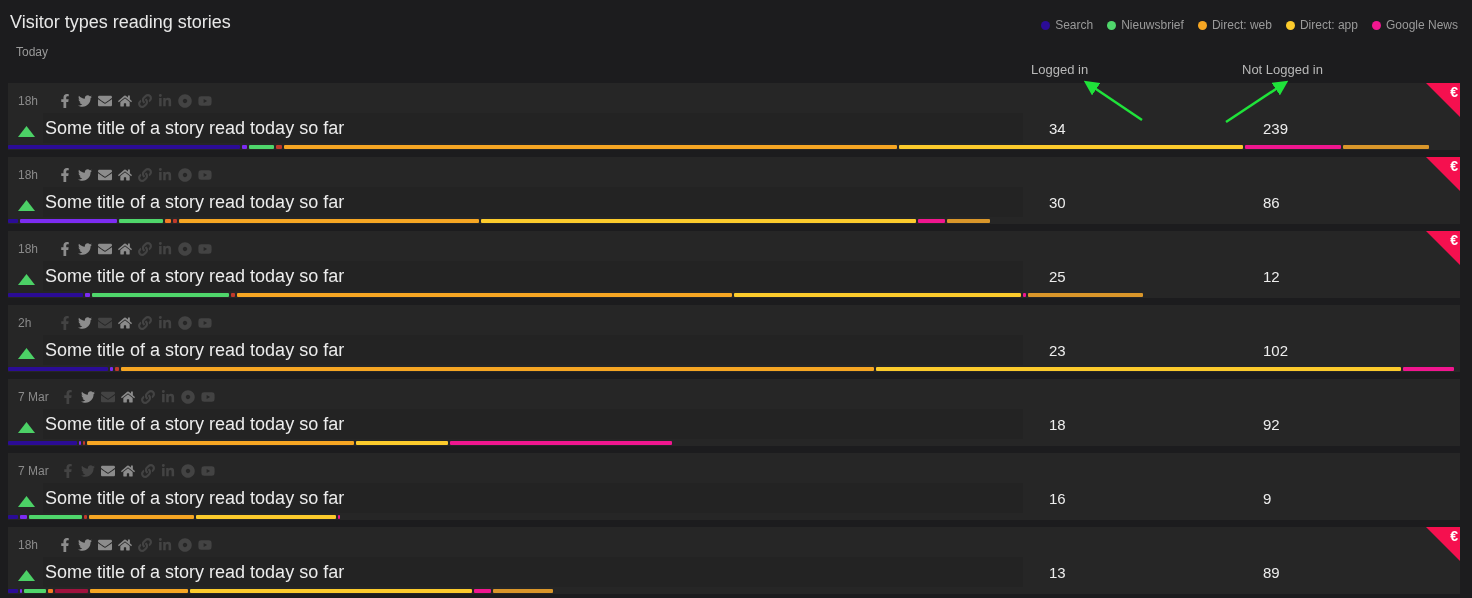  What do you see at coordinates (734, 116) in the screenshot?
I see `story-row: 18h Some title of a story read today so far 34 239 €` at bounding box center [734, 116].